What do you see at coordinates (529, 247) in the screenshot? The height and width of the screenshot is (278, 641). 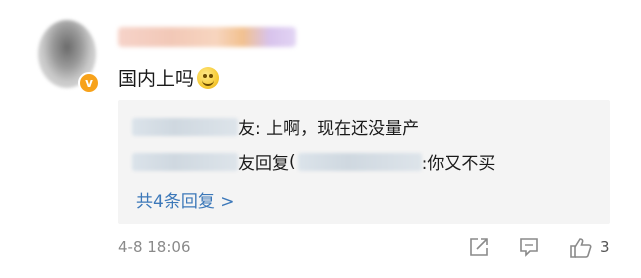 I see `comment-icon` at bounding box center [529, 247].